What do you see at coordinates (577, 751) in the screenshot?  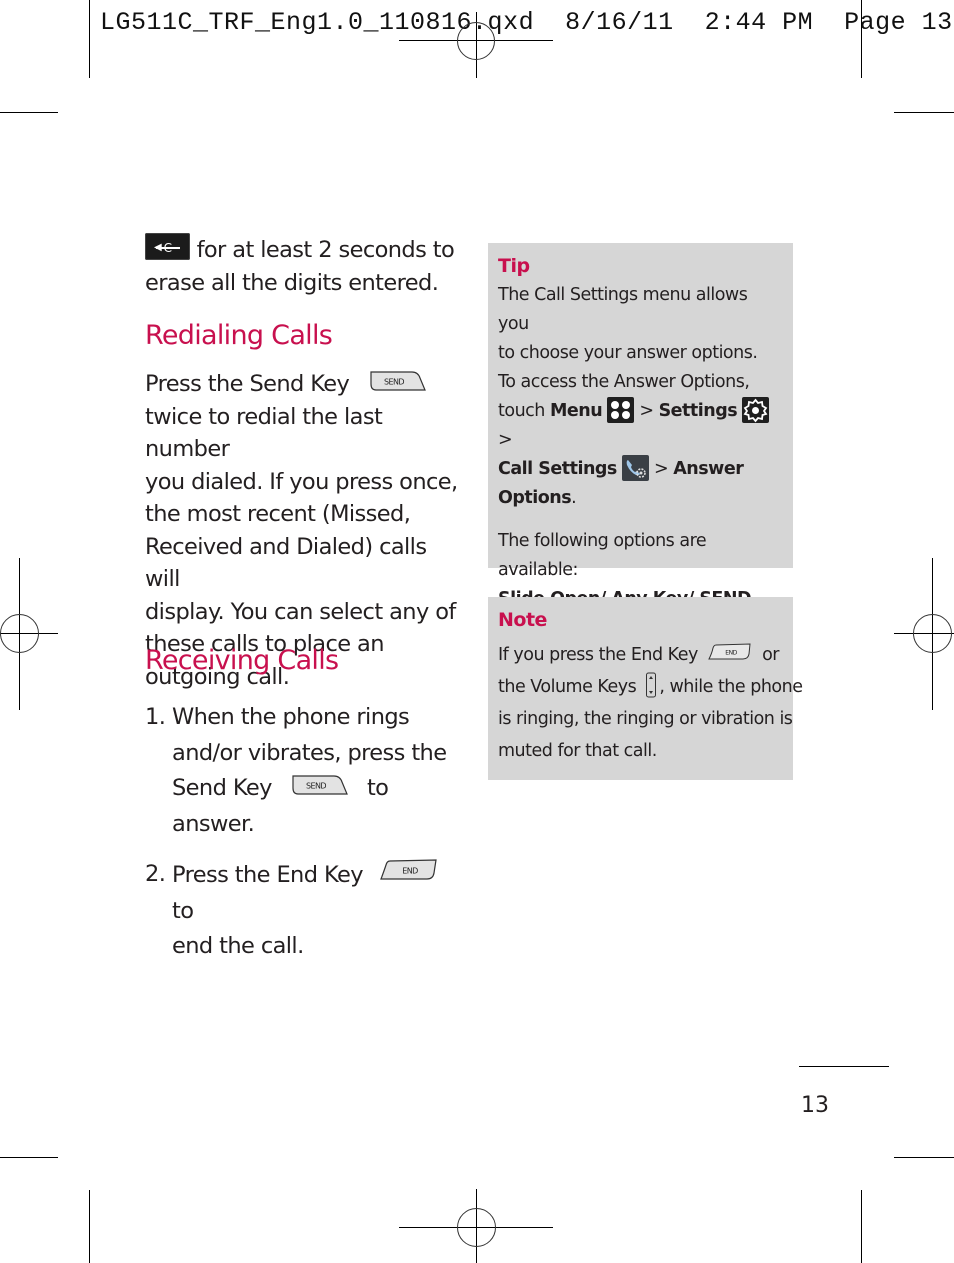 I see `note-line: muted for that call.` at bounding box center [577, 751].